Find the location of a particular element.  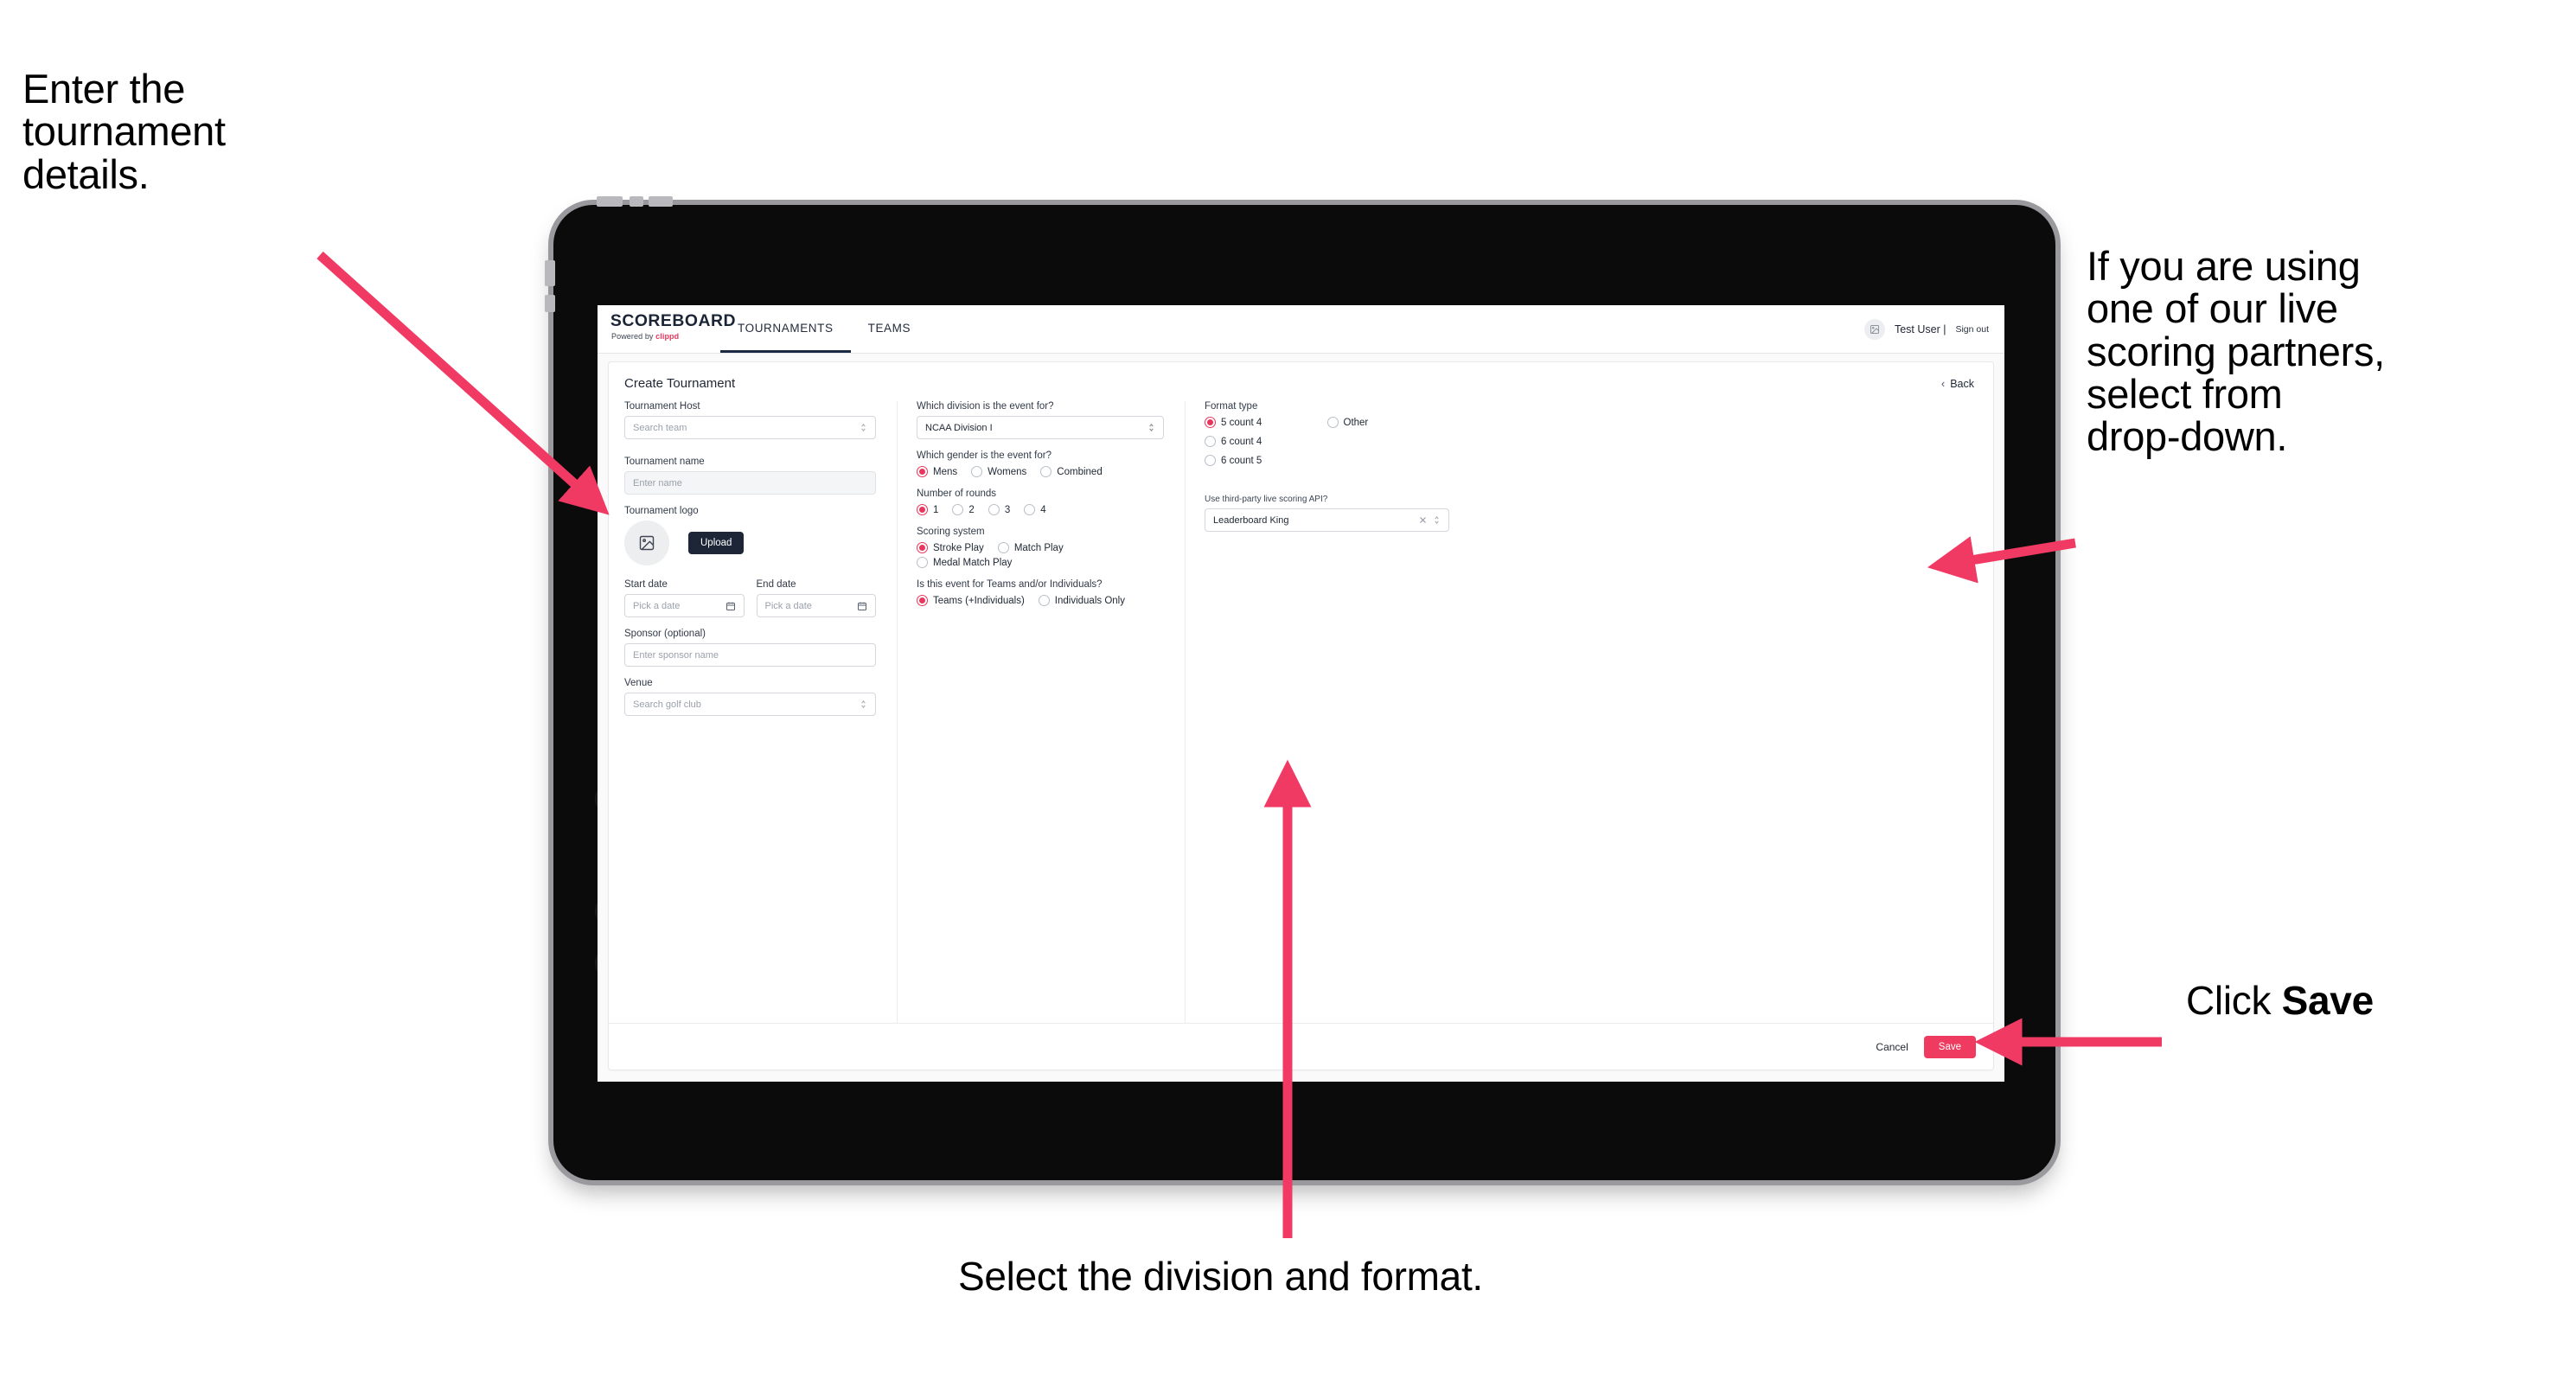

radio-rounds-2-label: 2 is located at coordinates (972, 510).